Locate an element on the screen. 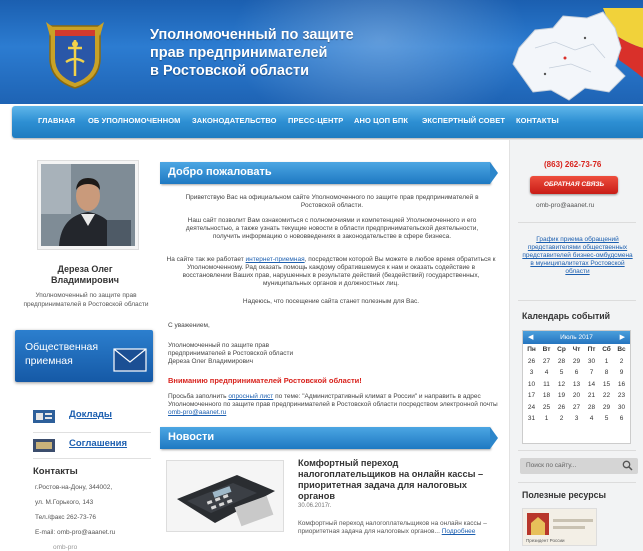  ombudsman-name: Дереза Олег Владимирович is located at coordinates (85, 275).